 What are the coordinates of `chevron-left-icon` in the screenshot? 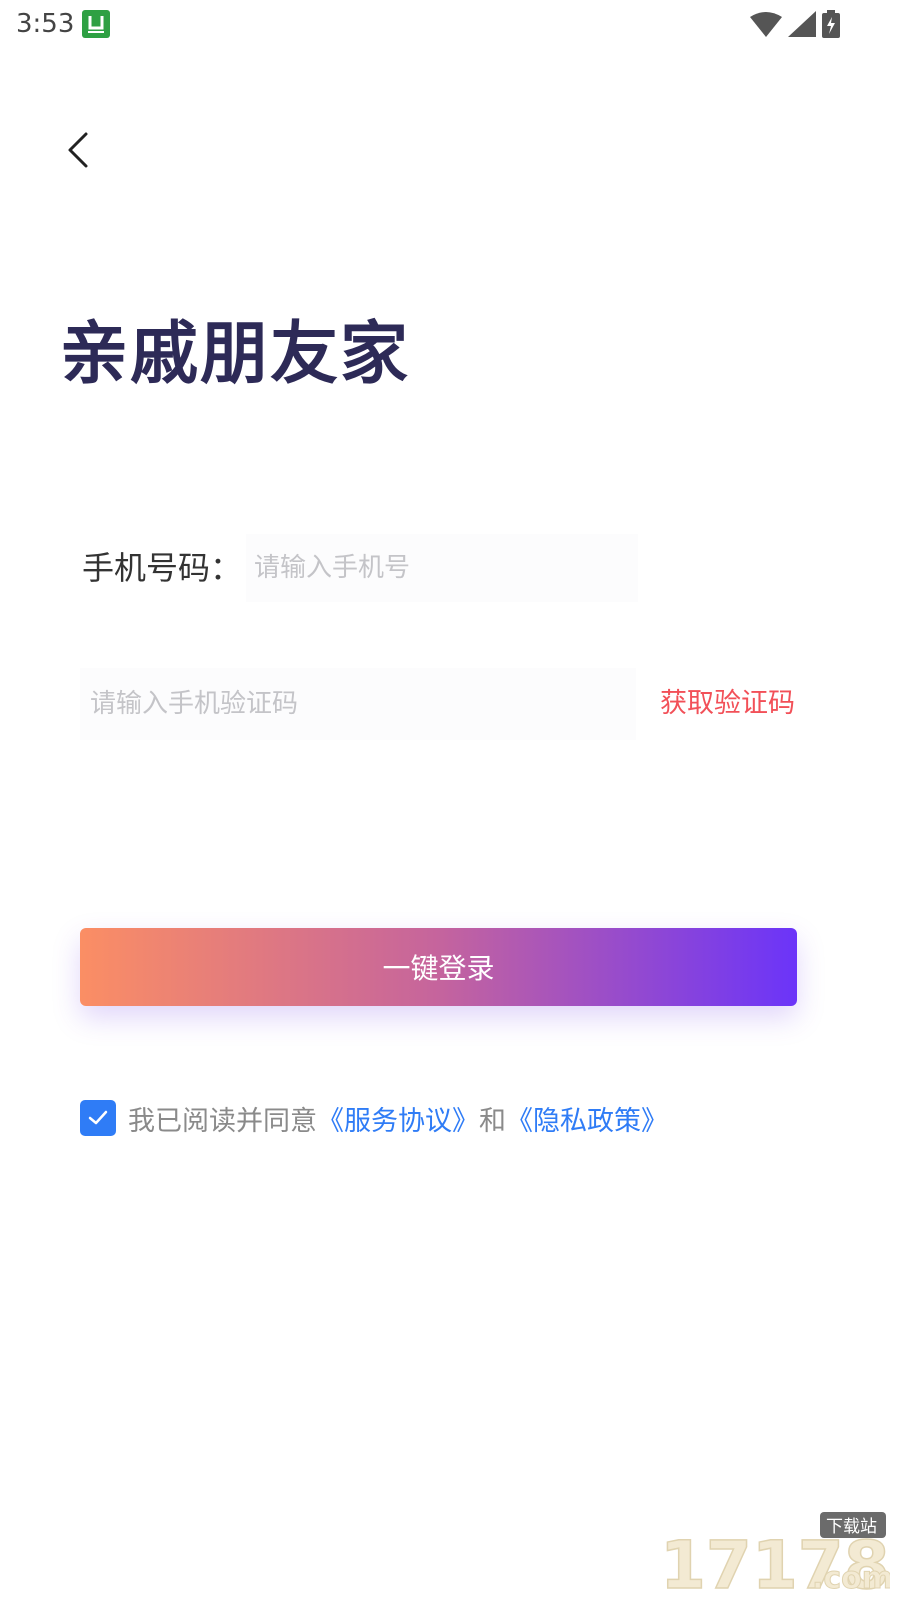 It's located at (78, 150).